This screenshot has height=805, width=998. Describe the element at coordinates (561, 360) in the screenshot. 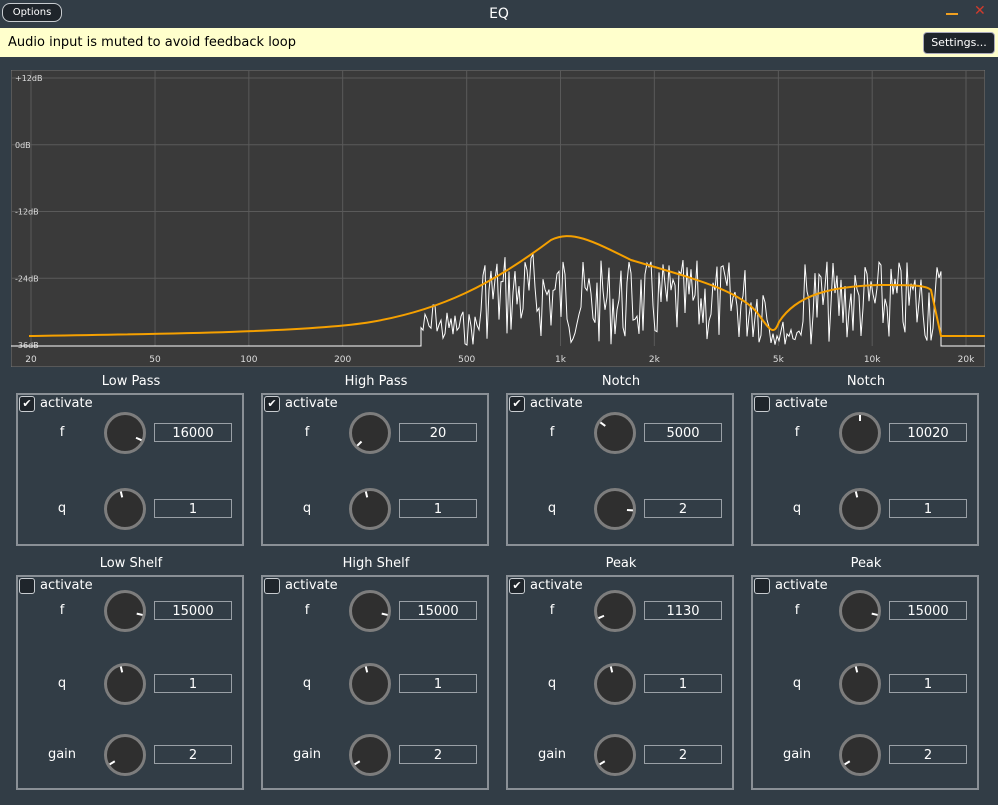

I see `freq-tick-label: 1k` at that location.